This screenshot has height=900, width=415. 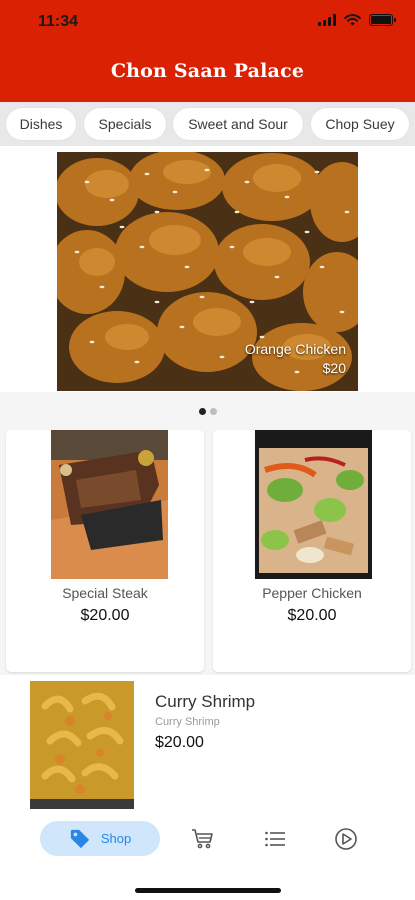 I want to click on tag-icon, so click(x=79, y=838).